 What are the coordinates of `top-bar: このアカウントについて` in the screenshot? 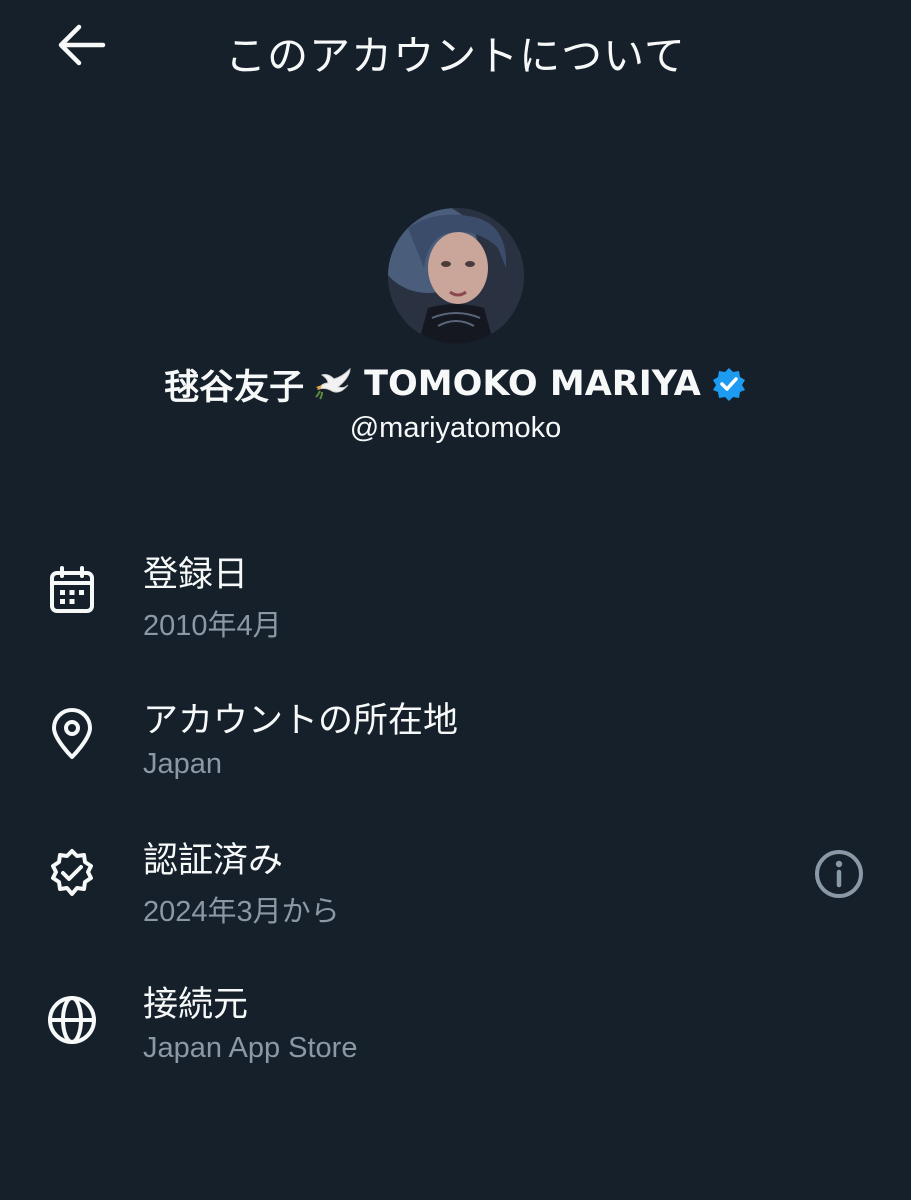 It's located at (455, 50).